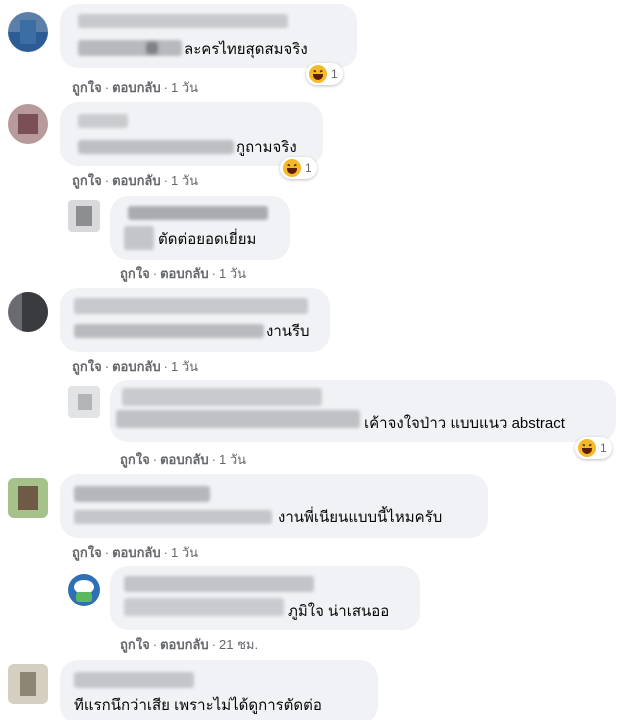 This screenshot has width=640, height=720. I want to click on comment-text: ละครไทยสุดสมจริง, so click(246, 49).